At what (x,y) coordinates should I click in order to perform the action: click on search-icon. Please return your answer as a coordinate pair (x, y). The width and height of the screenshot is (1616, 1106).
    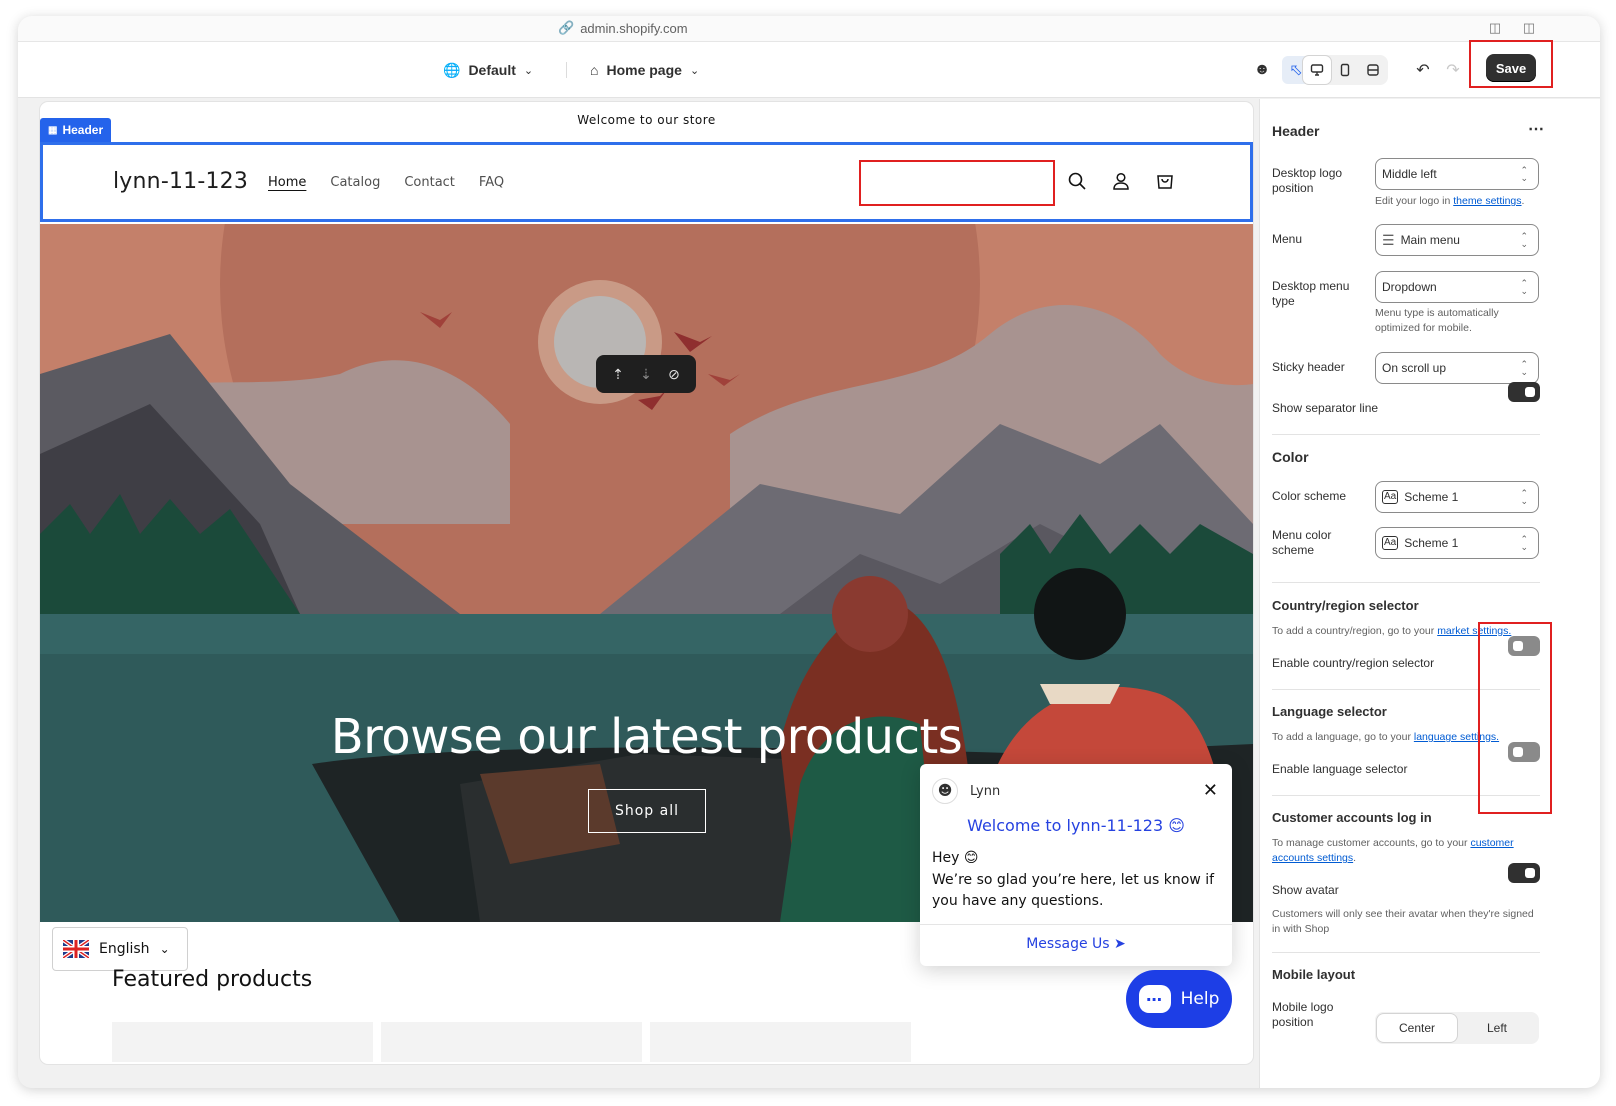
    Looking at the image, I should click on (1077, 181).